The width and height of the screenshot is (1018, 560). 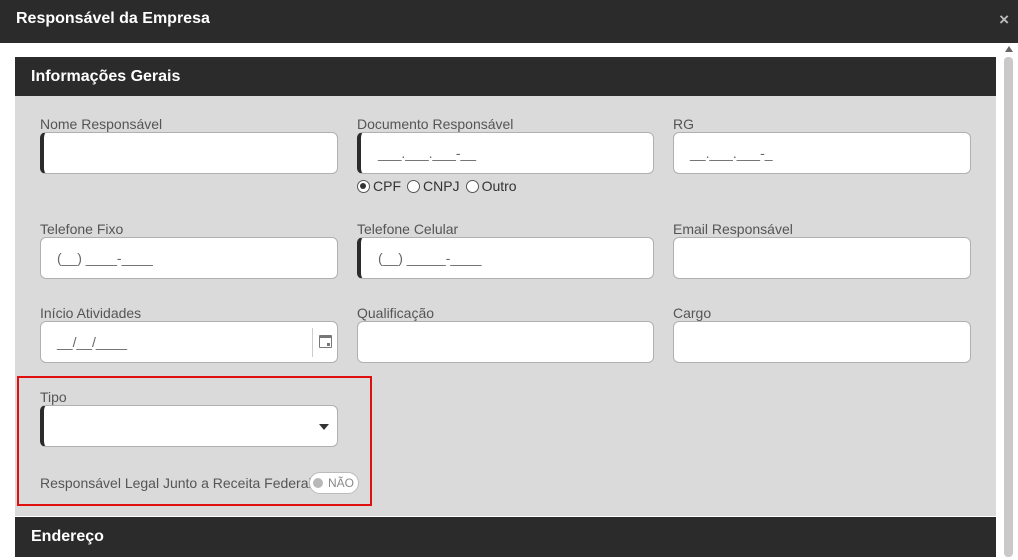 I want to click on inicio-atividades-mask: __/__/____, so click(x=92, y=342).